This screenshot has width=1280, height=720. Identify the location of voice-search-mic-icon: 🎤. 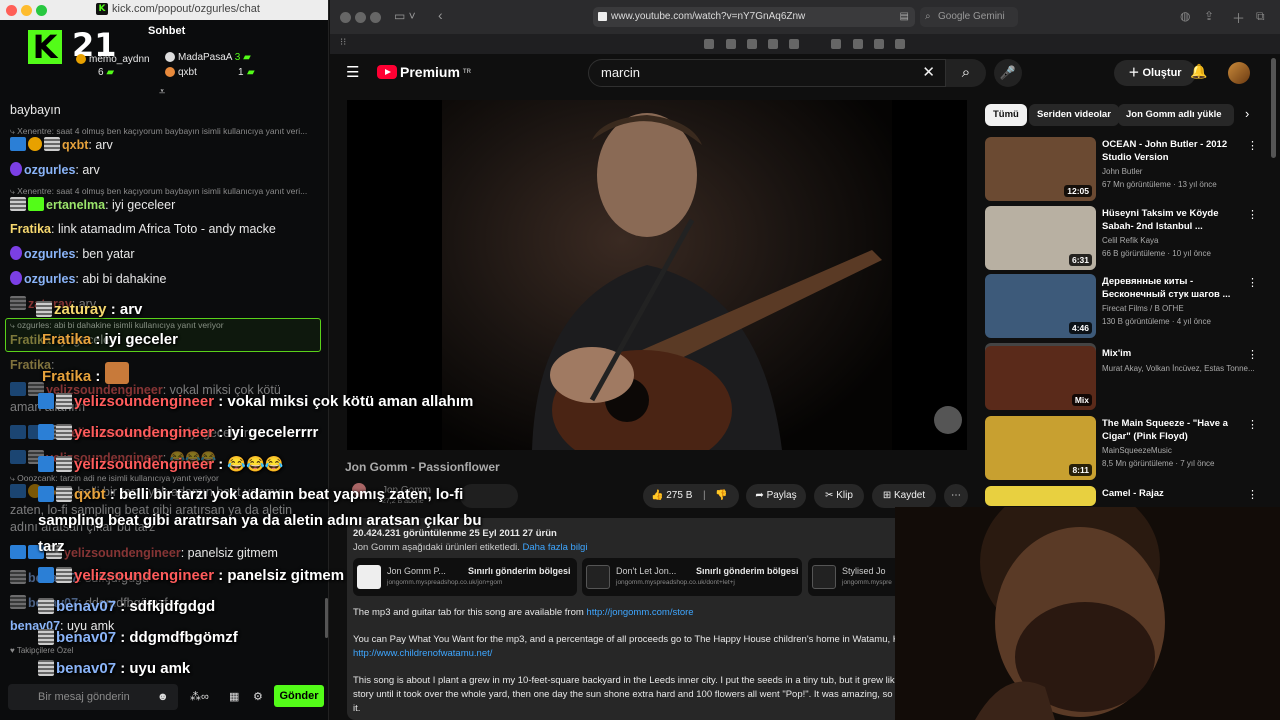
(1008, 73).